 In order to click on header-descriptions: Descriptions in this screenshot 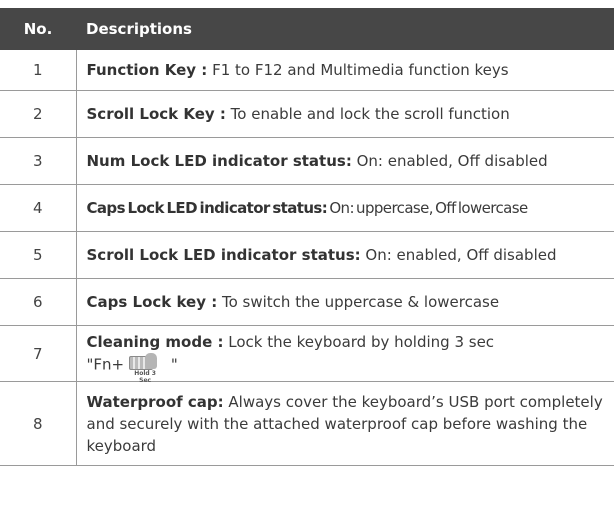, I will do `click(345, 29)`.